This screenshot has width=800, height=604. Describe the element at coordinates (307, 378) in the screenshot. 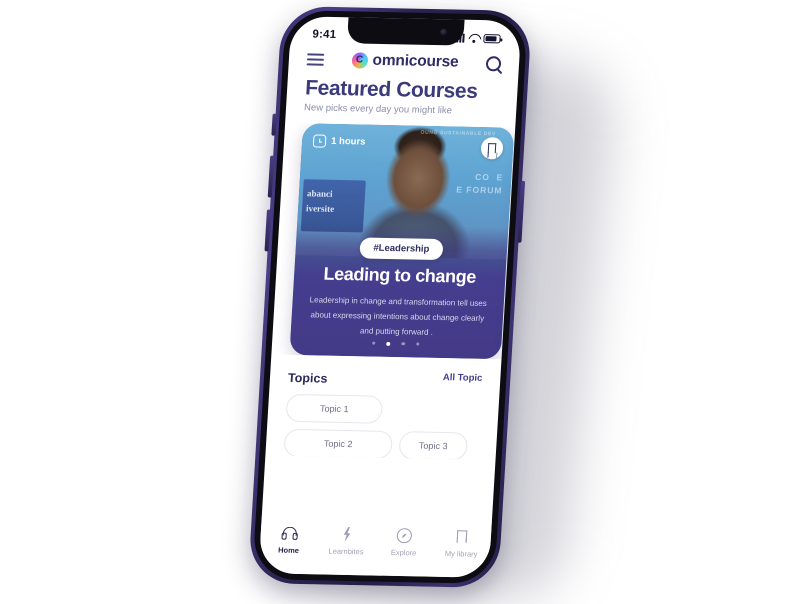

I see `topics-title: Topics` at that location.